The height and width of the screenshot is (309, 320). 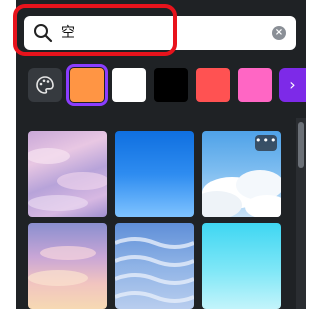 I want to click on color-swatch-orange, so click(x=87, y=85).